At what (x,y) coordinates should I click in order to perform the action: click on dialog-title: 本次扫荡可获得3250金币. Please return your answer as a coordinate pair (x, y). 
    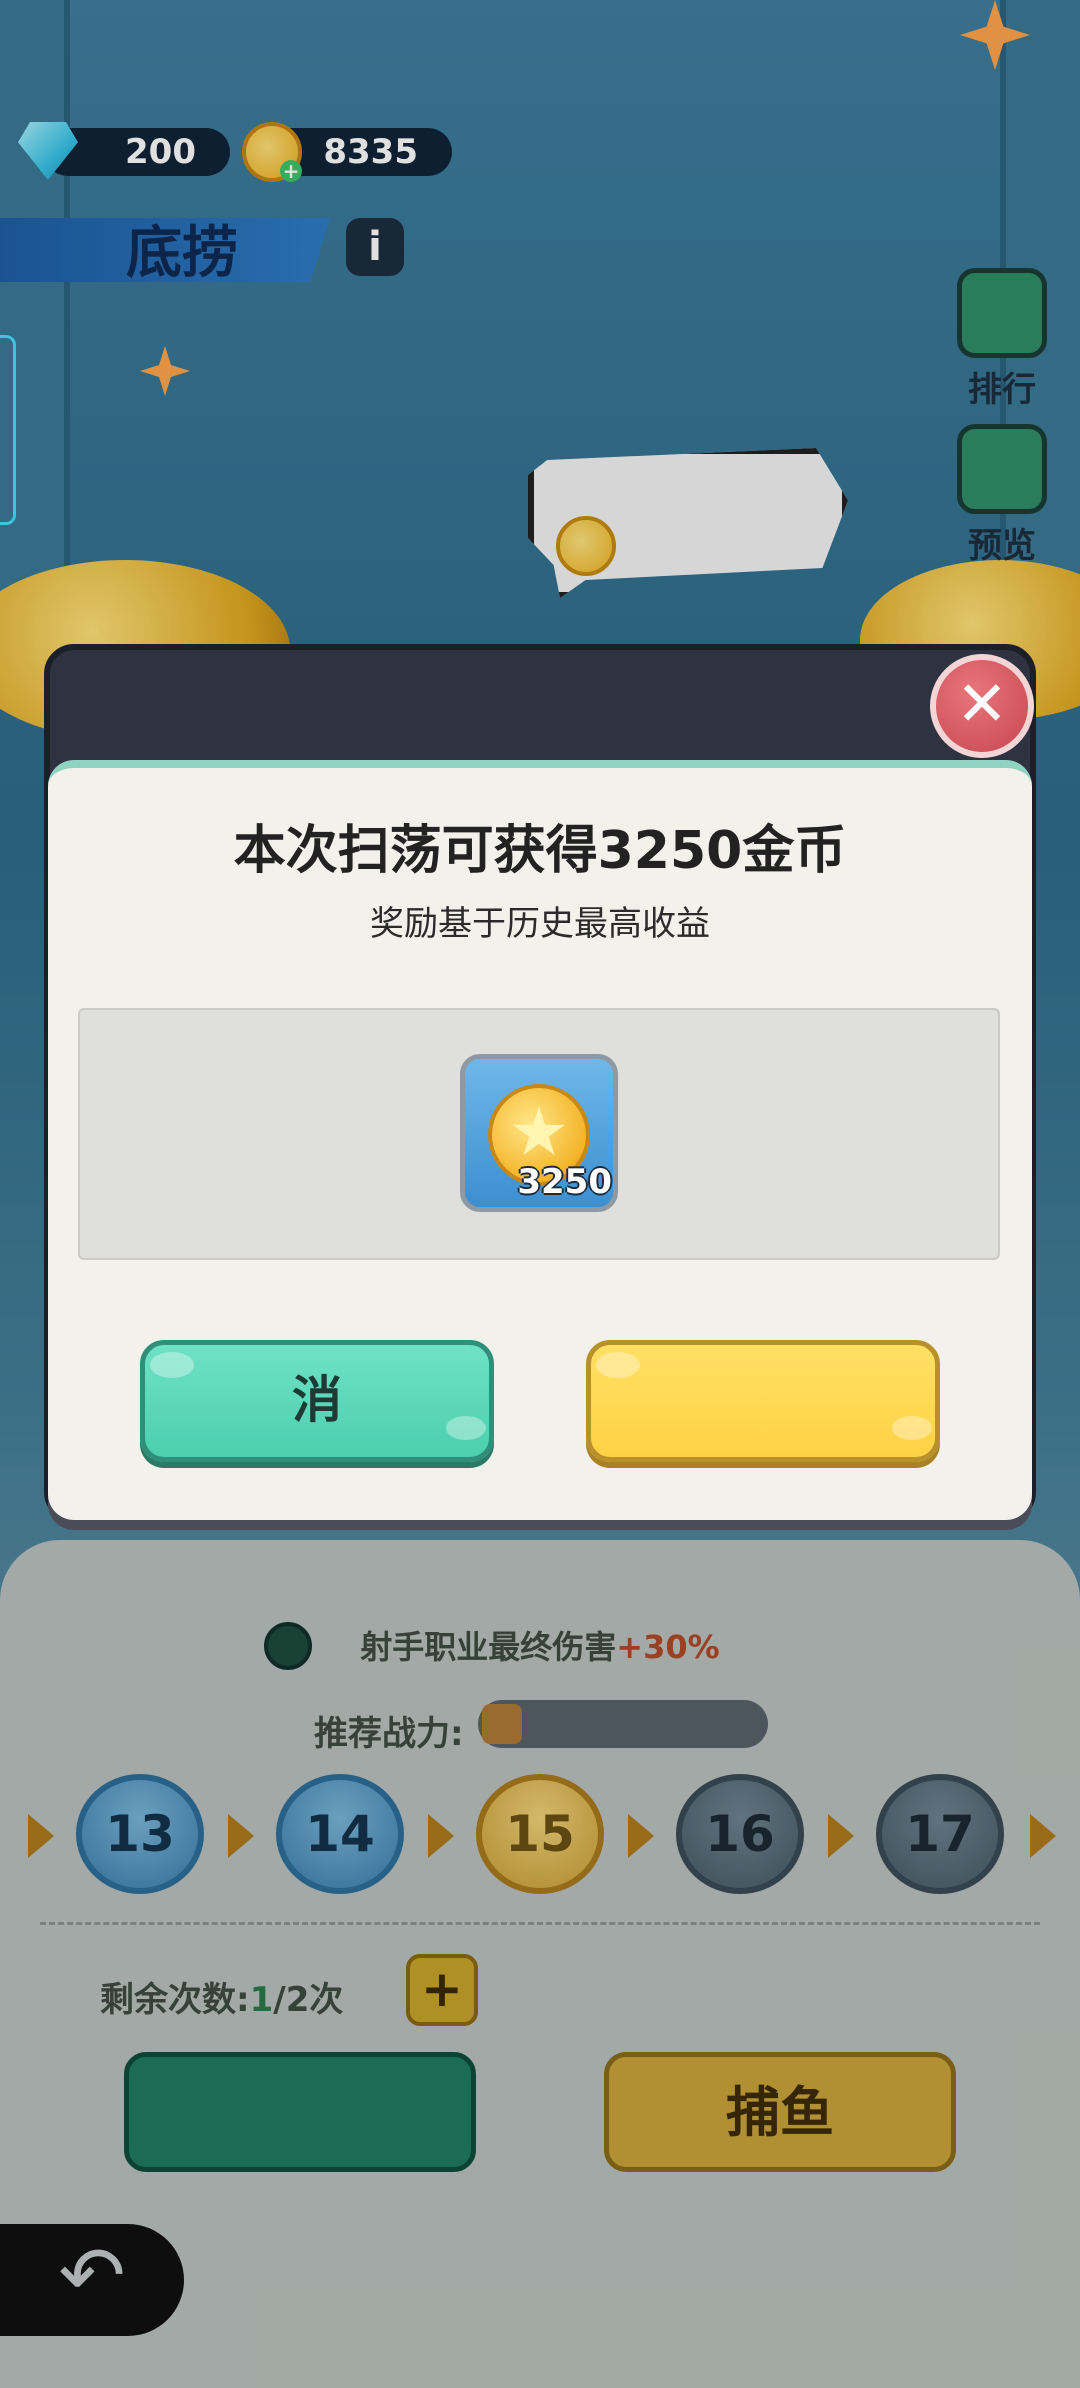
    Looking at the image, I should click on (540, 851).